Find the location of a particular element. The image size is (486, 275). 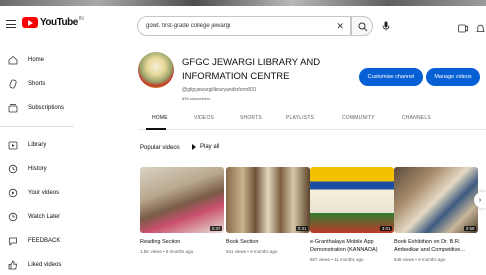

search-button is located at coordinates (362, 26).